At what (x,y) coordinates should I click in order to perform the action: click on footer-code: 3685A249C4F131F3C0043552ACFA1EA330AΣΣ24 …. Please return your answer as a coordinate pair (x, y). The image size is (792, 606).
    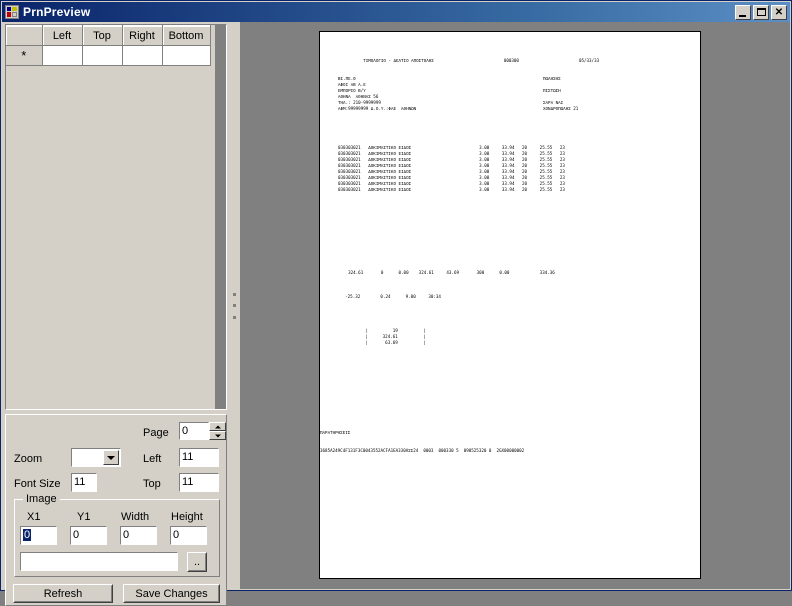
    Looking at the image, I should click on (422, 450).